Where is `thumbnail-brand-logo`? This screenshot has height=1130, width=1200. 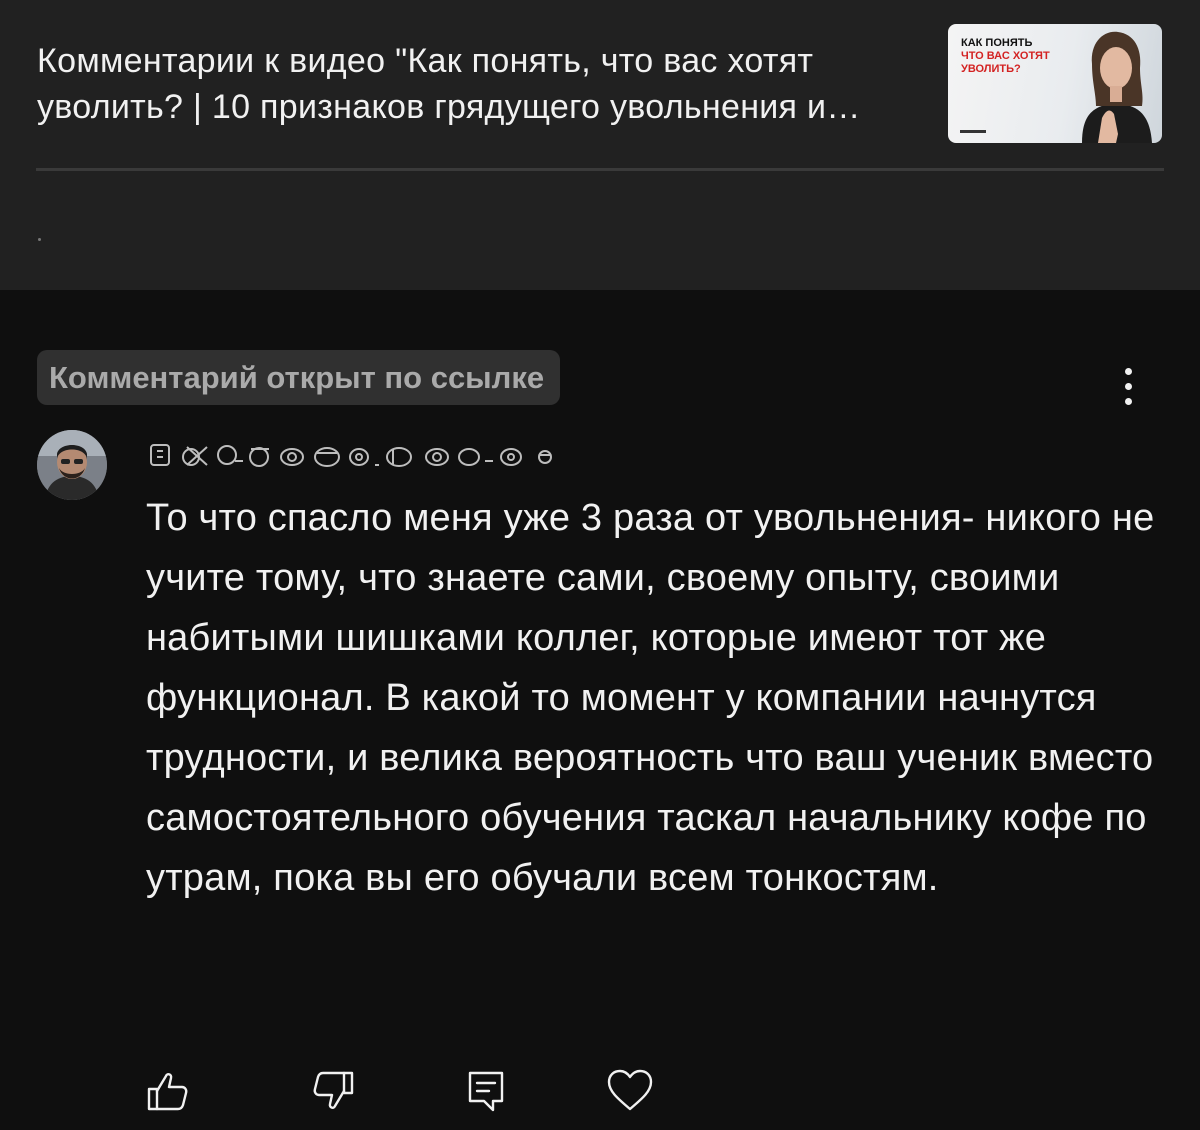
thumbnail-brand-logo is located at coordinates (973, 131).